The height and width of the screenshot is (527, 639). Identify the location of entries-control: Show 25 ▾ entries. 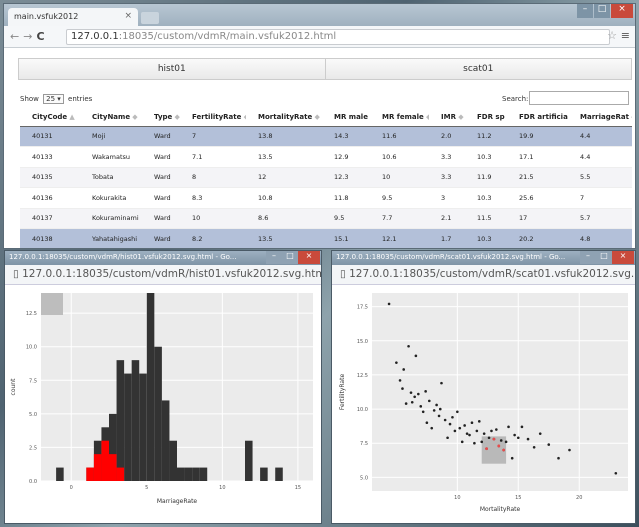
(56, 99).